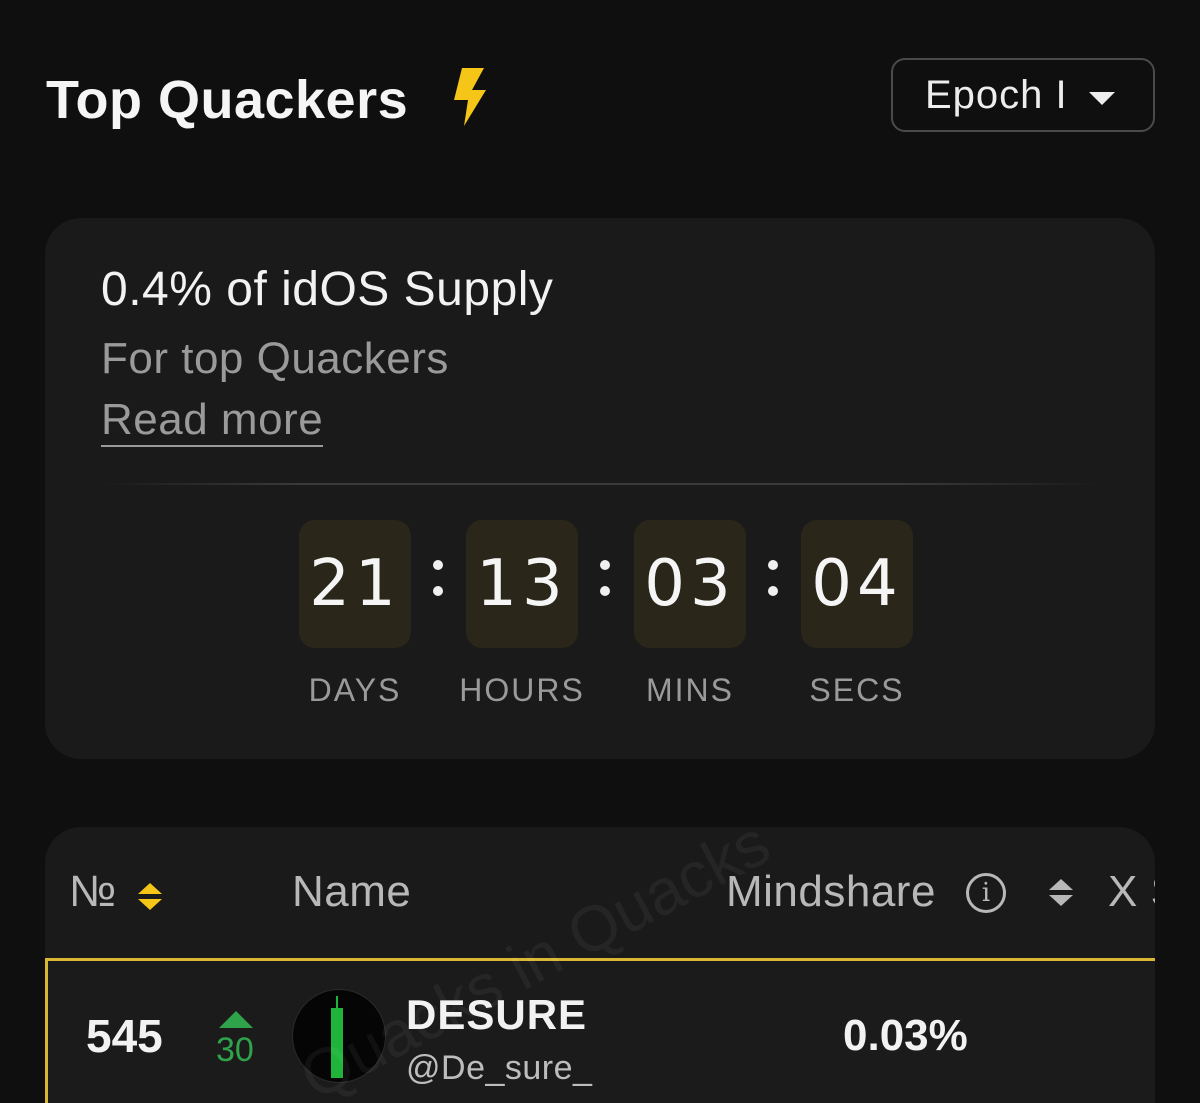 The width and height of the screenshot is (1200, 1103). What do you see at coordinates (522, 584) in the screenshot?
I see `countdown-hours-value: 13` at bounding box center [522, 584].